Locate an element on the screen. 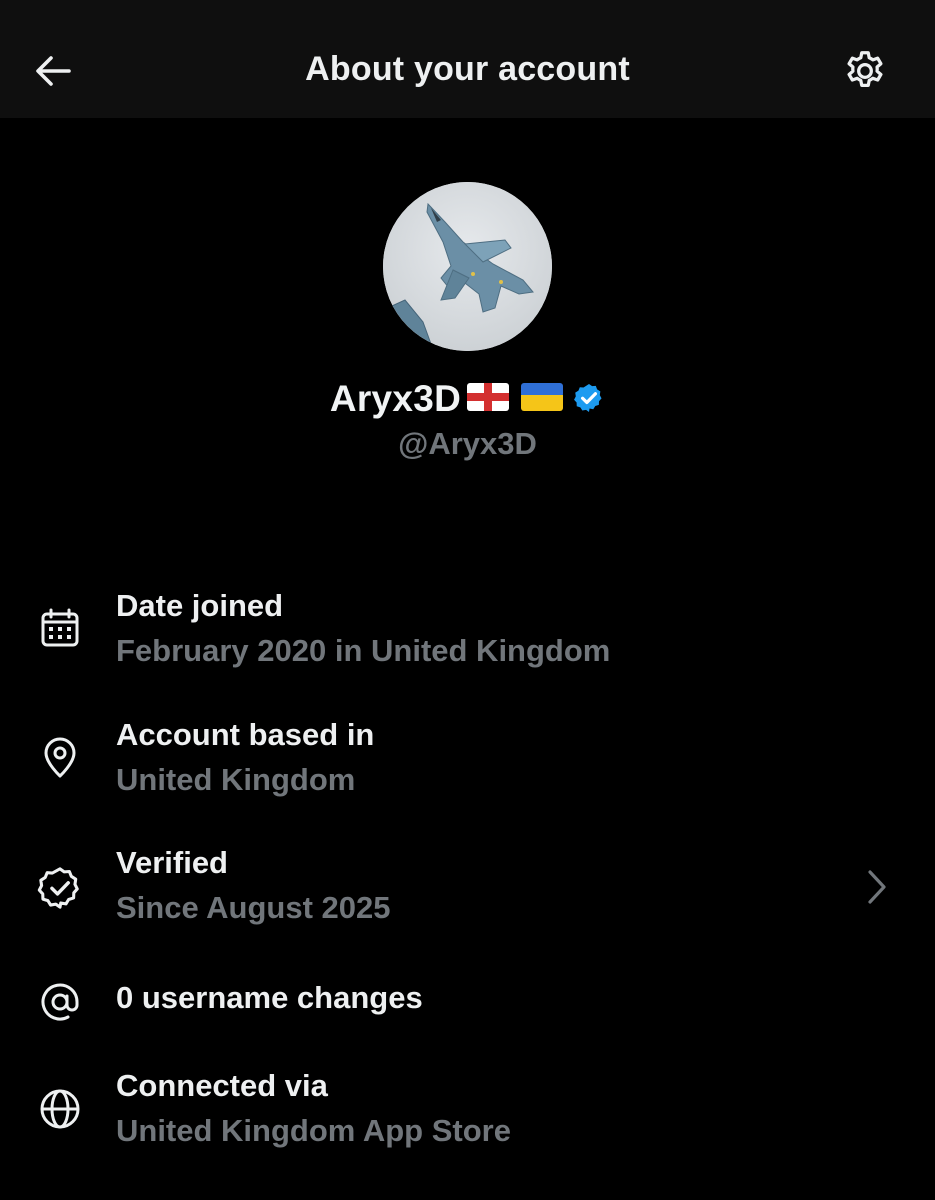 This screenshot has height=1200, width=935. page-title: About your account is located at coordinates (467, 69).